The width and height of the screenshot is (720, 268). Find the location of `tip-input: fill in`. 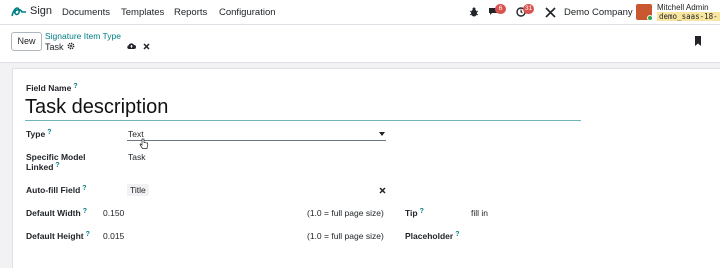

tip-input: fill in is located at coordinates (479, 213).